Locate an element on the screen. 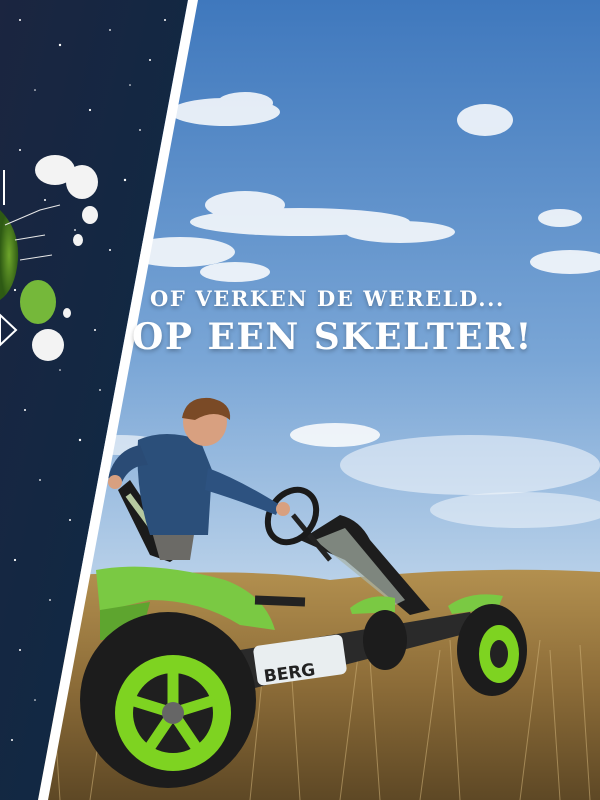 This screenshot has width=600, height=800. headline-line-2: OP EEN SKELTER! is located at coordinates (332, 337).